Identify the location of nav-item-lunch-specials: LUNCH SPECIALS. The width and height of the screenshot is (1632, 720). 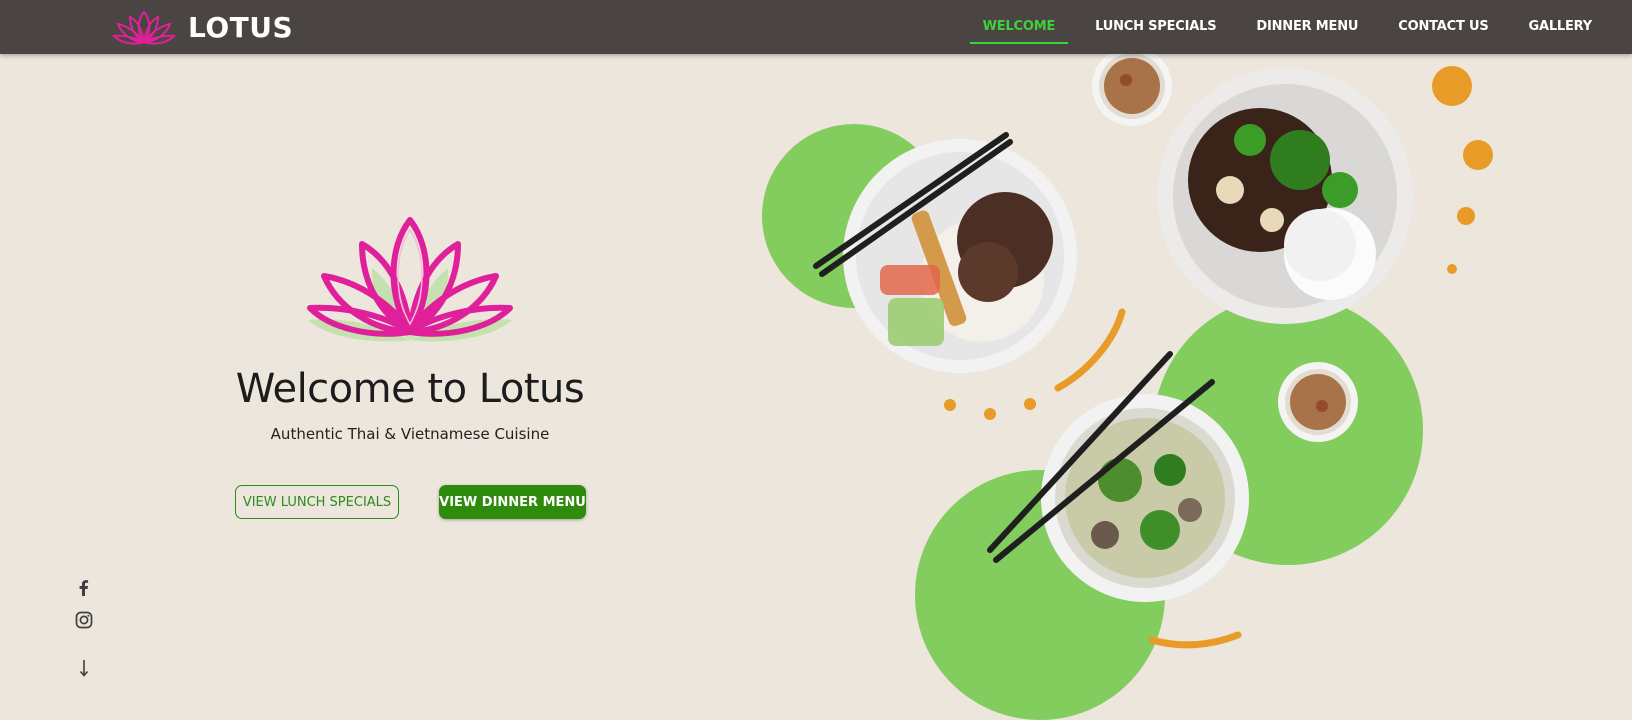
(1155, 27).